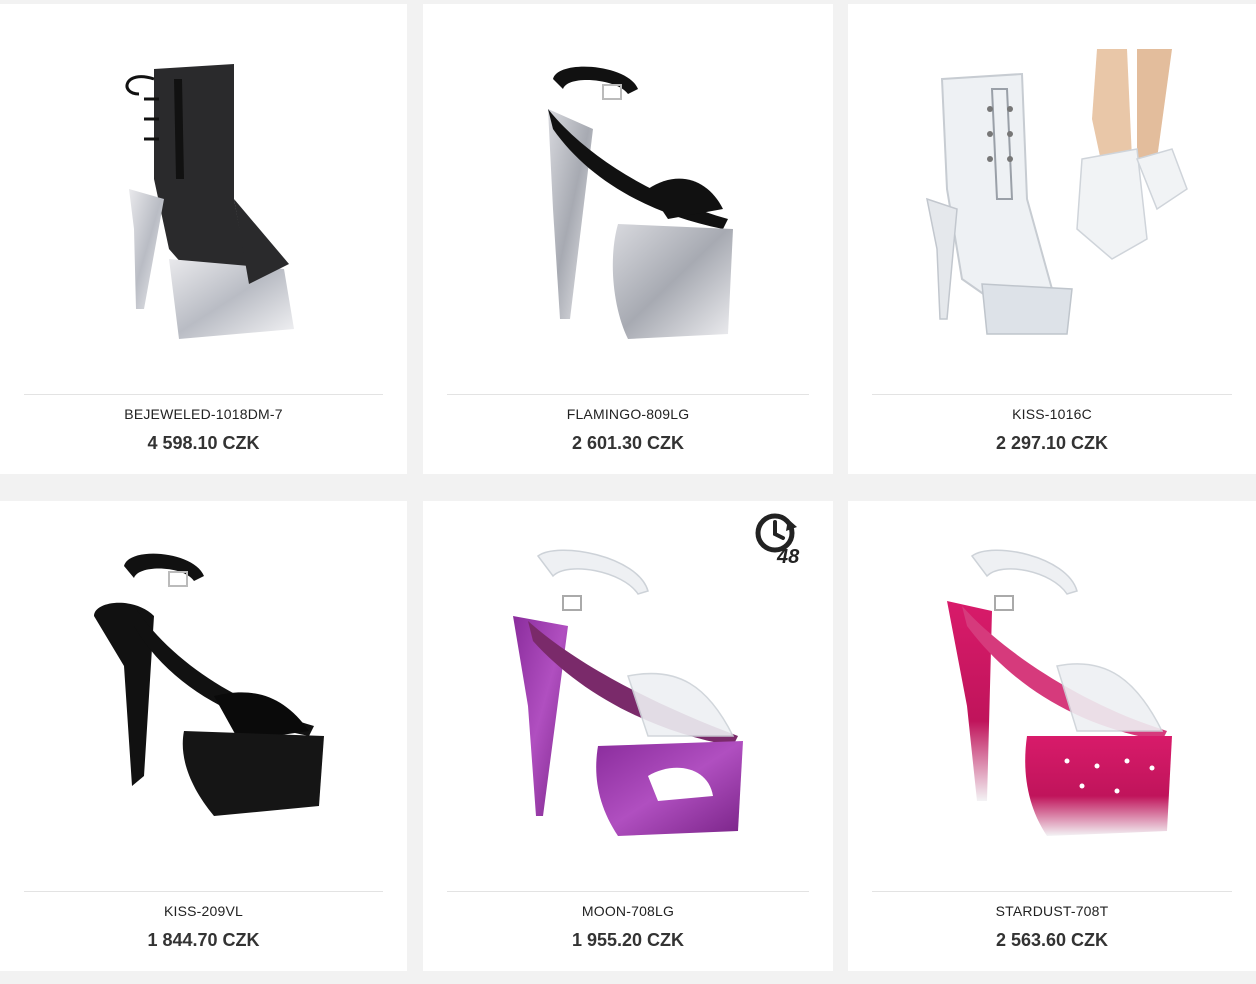 The image size is (1256, 984). What do you see at coordinates (1052, 443) in the screenshot?
I see `product-price: 2 297.10 CZK` at bounding box center [1052, 443].